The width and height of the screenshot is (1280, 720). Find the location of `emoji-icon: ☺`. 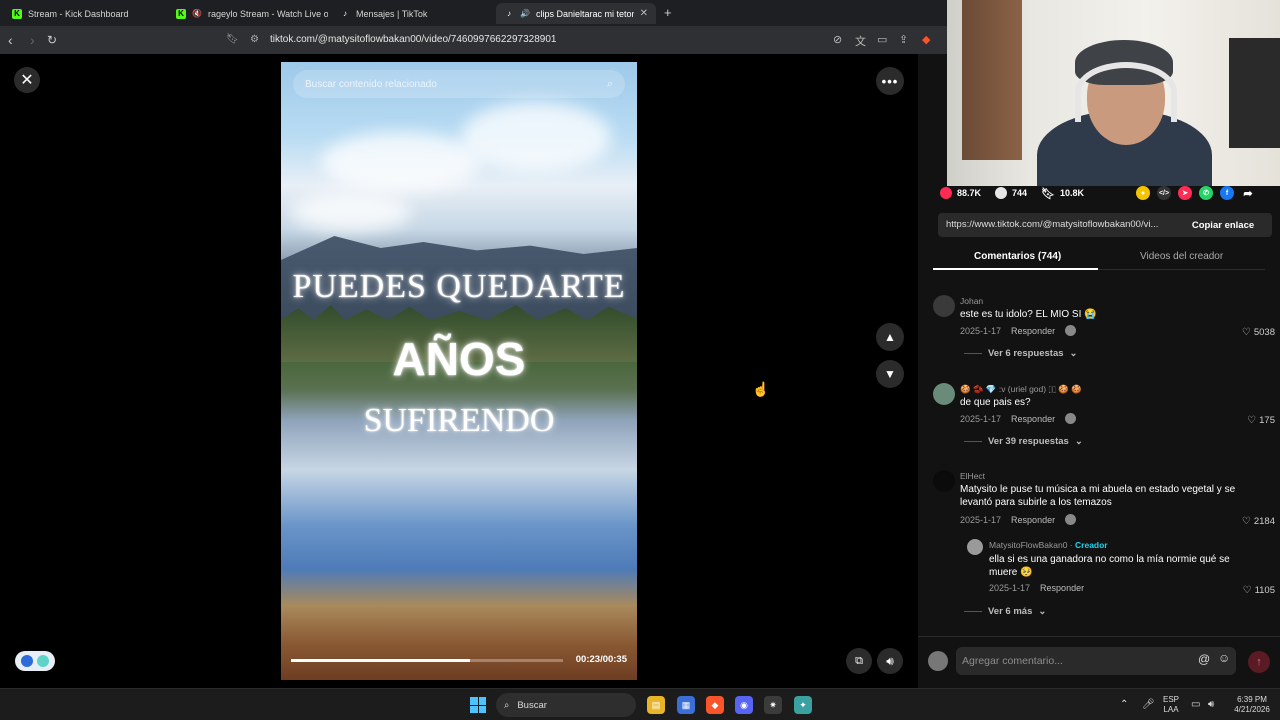

emoji-icon: ☺ is located at coordinates (1224, 658).